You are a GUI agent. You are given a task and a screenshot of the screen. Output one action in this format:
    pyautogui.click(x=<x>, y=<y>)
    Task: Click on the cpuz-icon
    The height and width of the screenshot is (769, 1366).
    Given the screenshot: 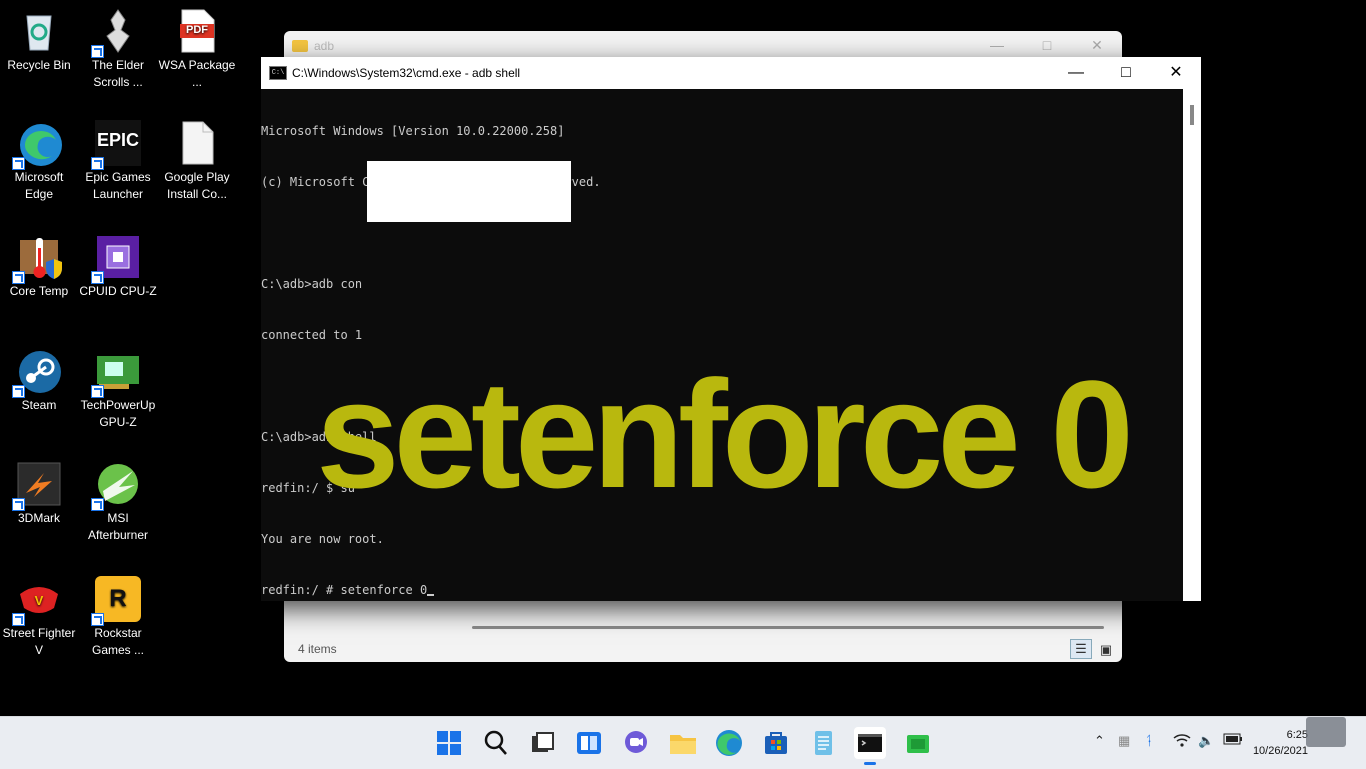 What is the action you would take?
    pyautogui.click(x=116, y=259)
    